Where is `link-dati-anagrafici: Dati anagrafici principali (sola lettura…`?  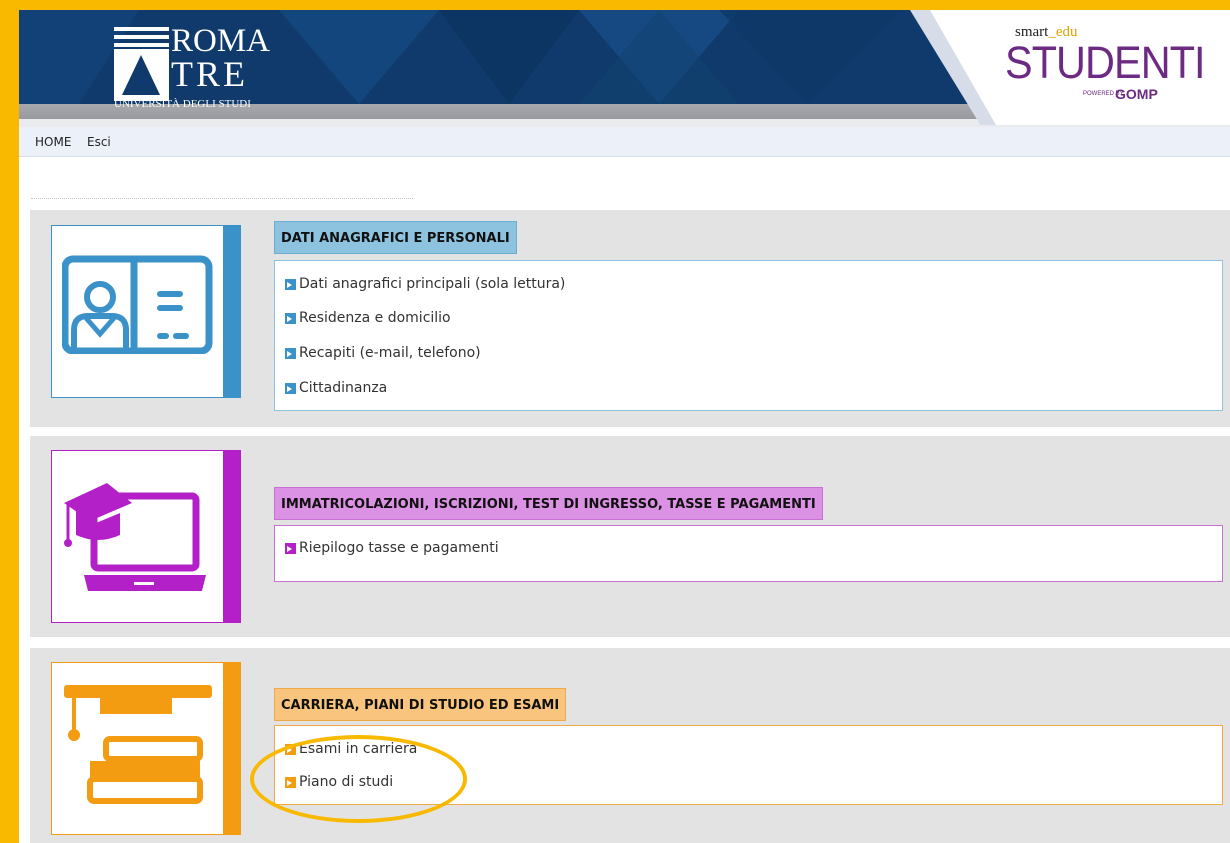
link-dati-anagrafici: Dati anagrafici principali (sola lettura… is located at coordinates (425, 284).